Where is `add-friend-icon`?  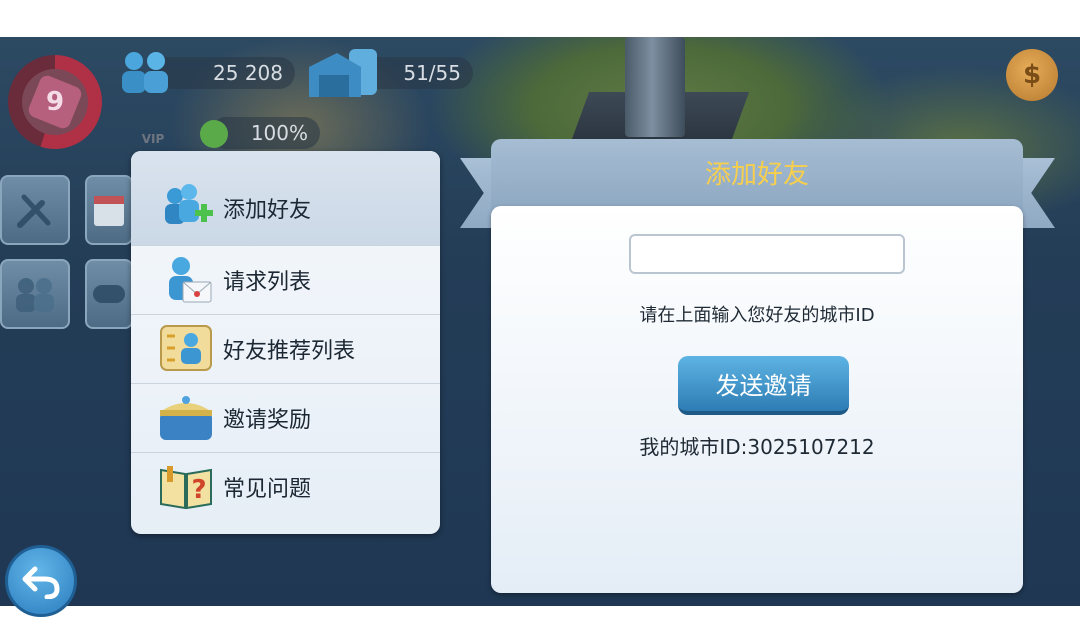 add-friend-icon is located at coordinates (186, 208).